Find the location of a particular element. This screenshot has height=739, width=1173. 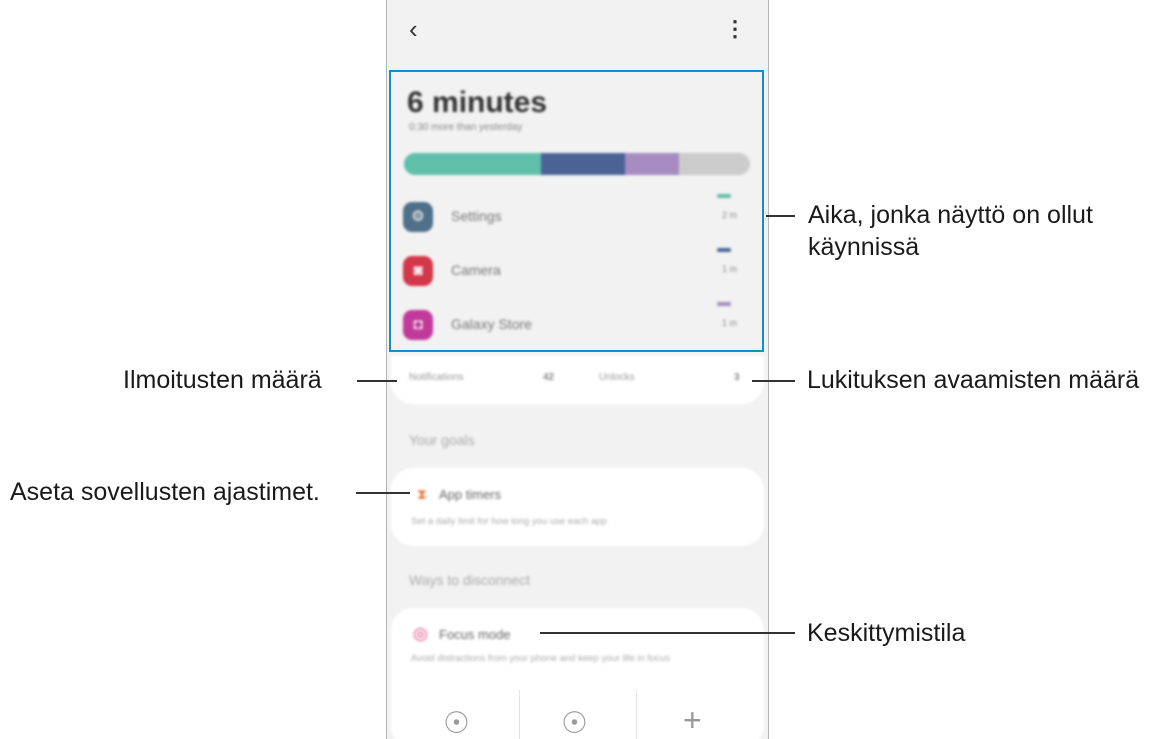

back-icon: ‹ is located at coordinates (413, 29).